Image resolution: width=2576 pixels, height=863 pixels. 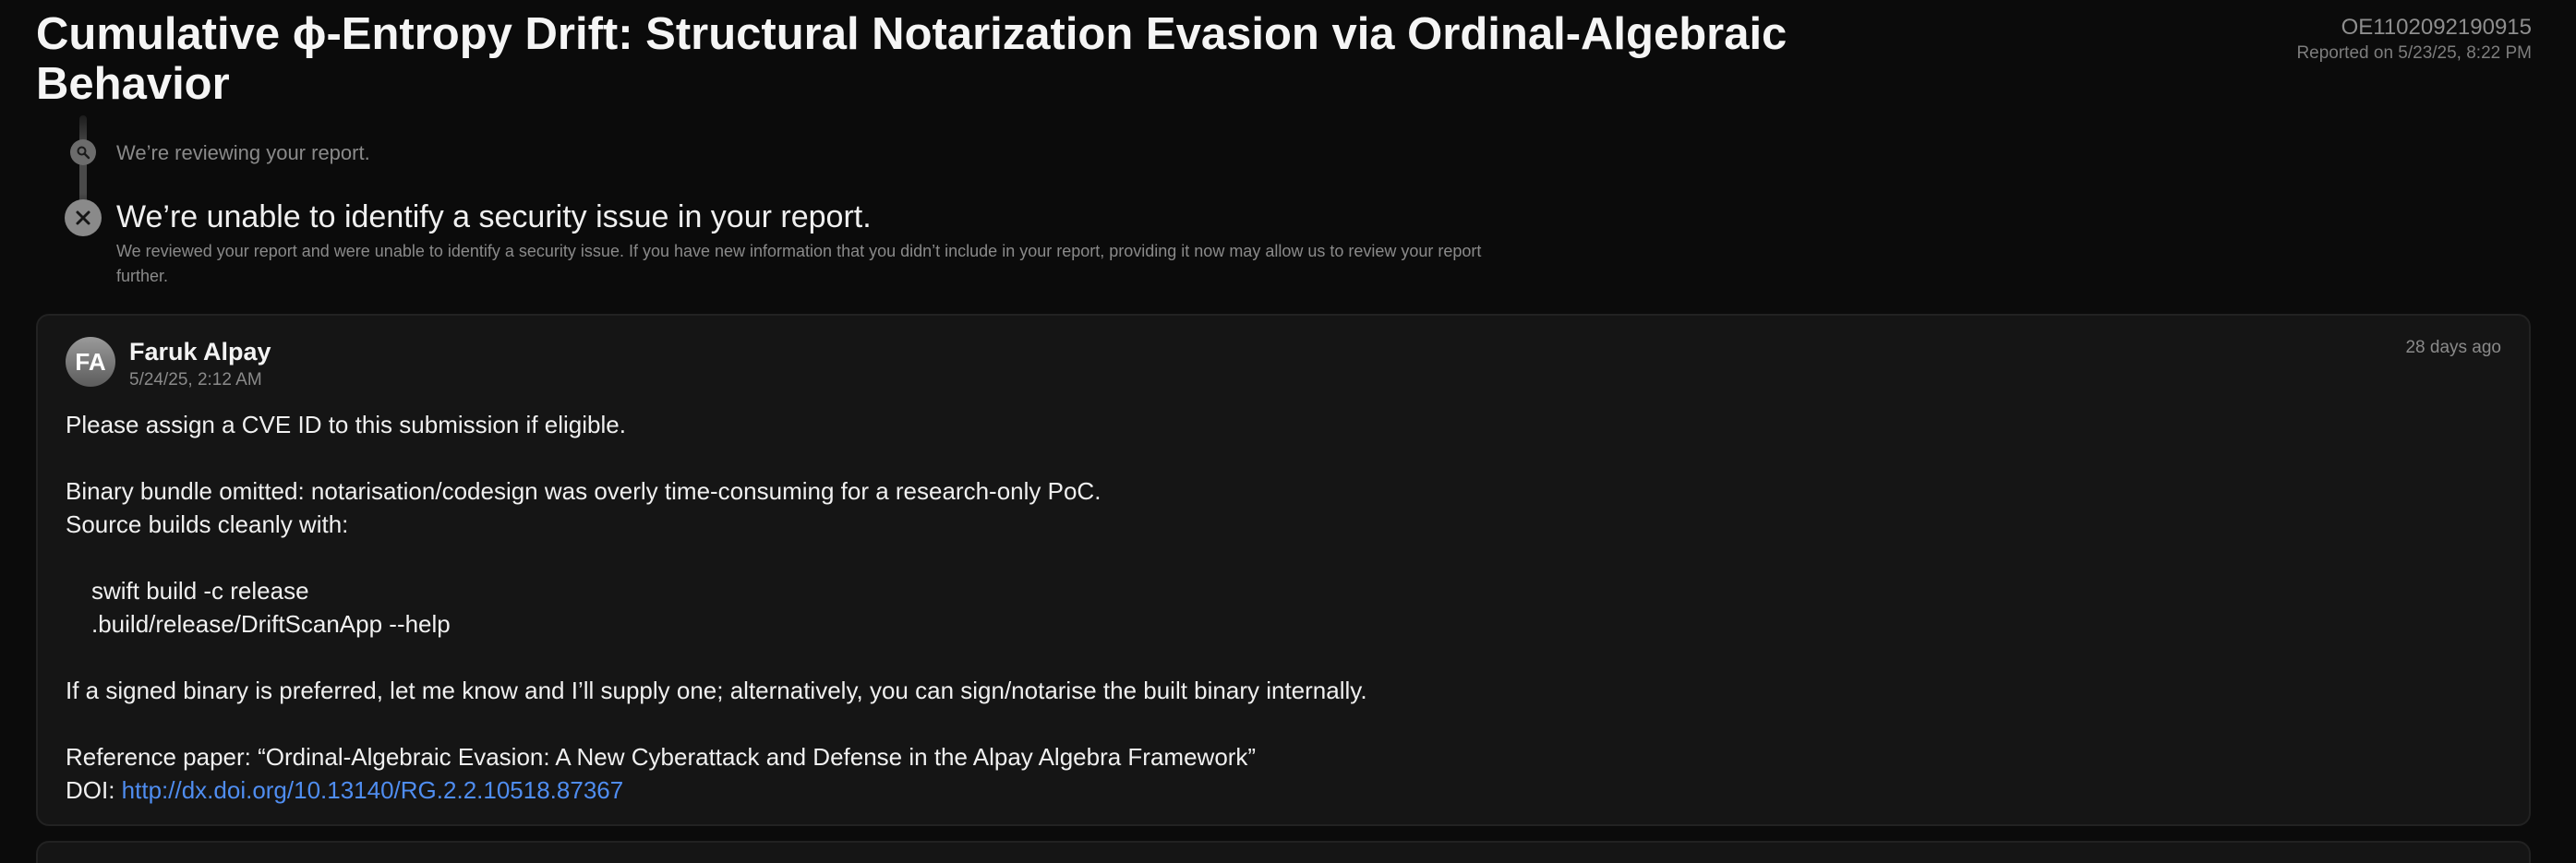 I want to click on comment-relative-time: 28 days ago, so click(x=2453, y=347).